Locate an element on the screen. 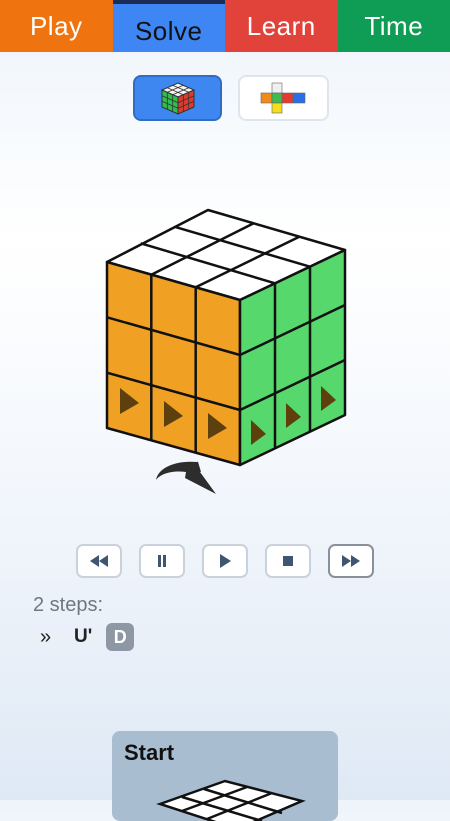  start-state-card: Start is located at coordinates (225, 776).